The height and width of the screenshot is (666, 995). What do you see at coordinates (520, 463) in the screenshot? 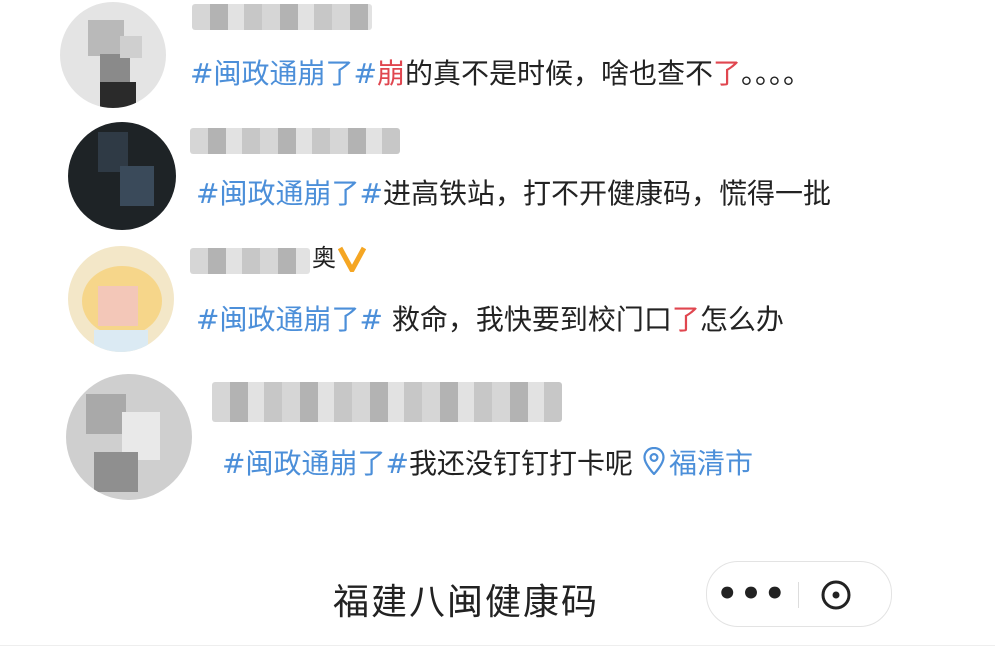
I see `text-body: 我还没钉钉打卡呢` at bounding box center [520, 463].